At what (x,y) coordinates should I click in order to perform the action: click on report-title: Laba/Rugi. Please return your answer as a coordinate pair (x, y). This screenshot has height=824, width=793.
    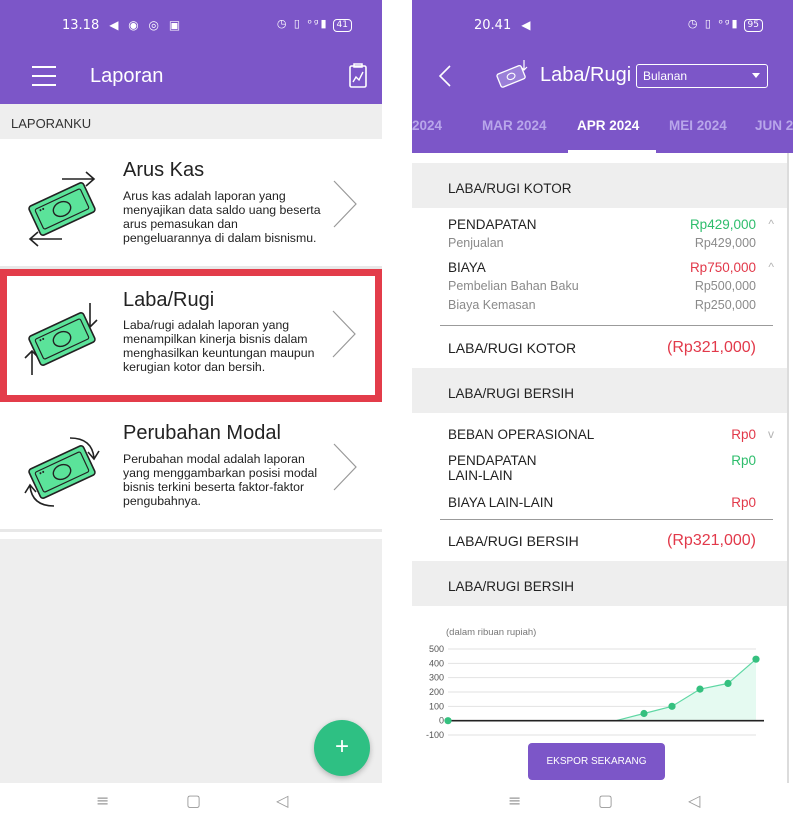
    Looking at the image, I should click on (169, 300).